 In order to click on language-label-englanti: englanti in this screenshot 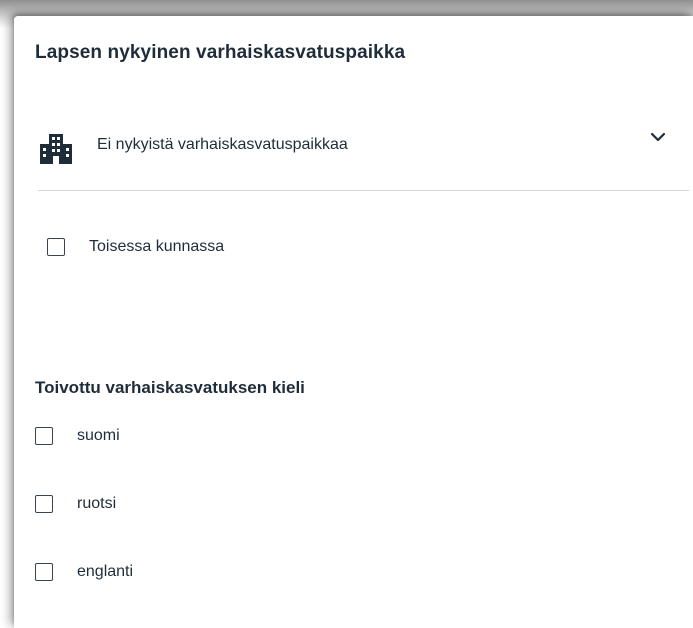, I will do `click(105, 571)`.